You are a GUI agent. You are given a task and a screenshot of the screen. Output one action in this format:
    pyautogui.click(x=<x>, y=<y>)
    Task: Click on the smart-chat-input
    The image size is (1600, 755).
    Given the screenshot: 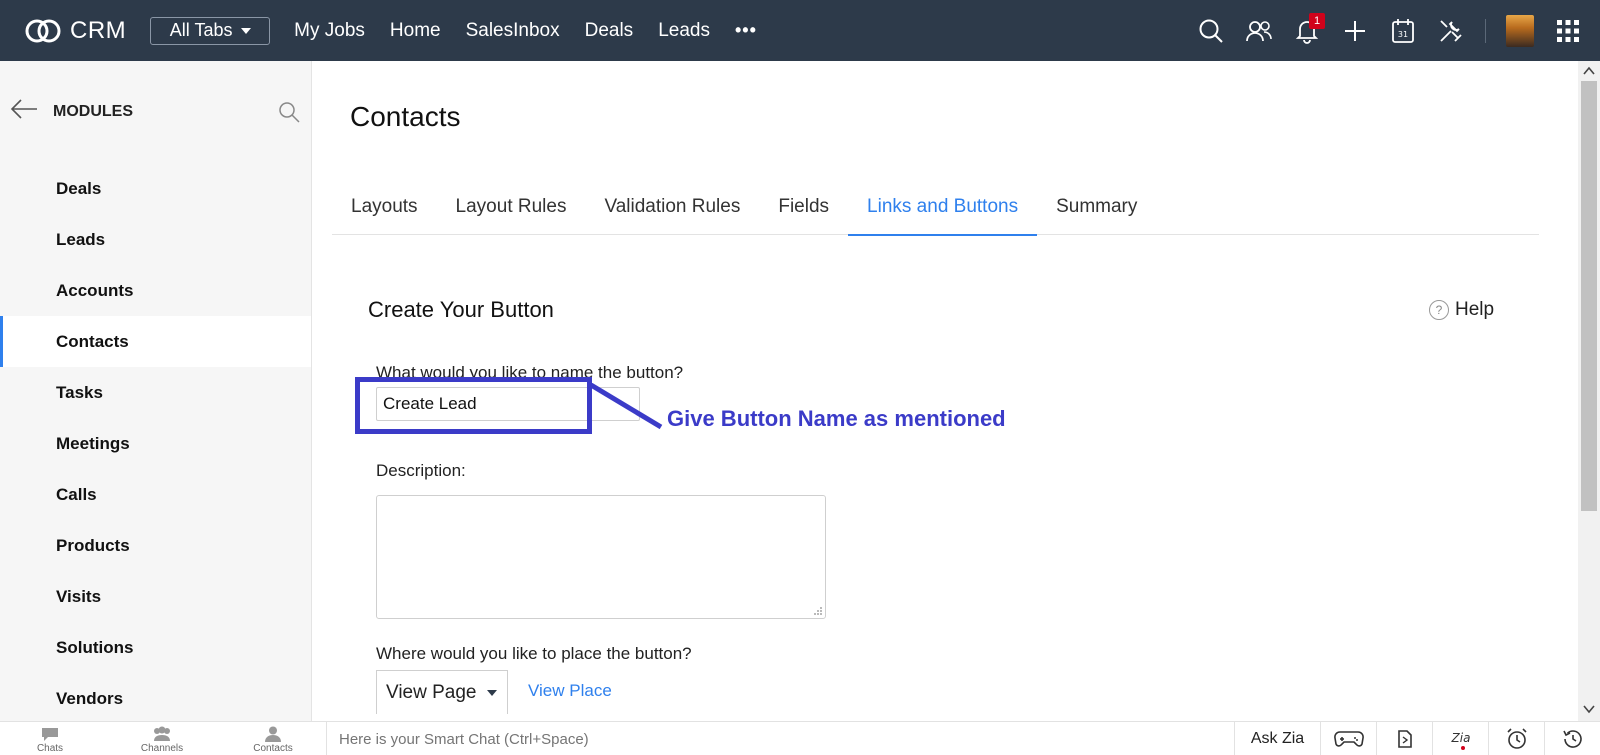 What is the action you would take?
    pyautogui.click(x=780, y=738)
    